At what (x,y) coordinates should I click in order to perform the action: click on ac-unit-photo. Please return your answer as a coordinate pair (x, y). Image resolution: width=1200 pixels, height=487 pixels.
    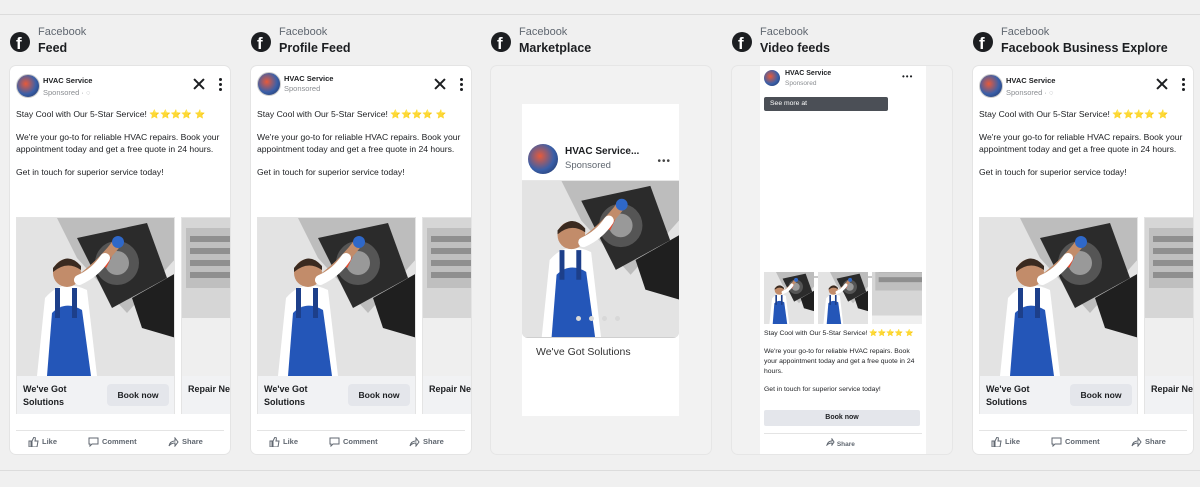
    Looking at the image, I should click on (1169, 297).